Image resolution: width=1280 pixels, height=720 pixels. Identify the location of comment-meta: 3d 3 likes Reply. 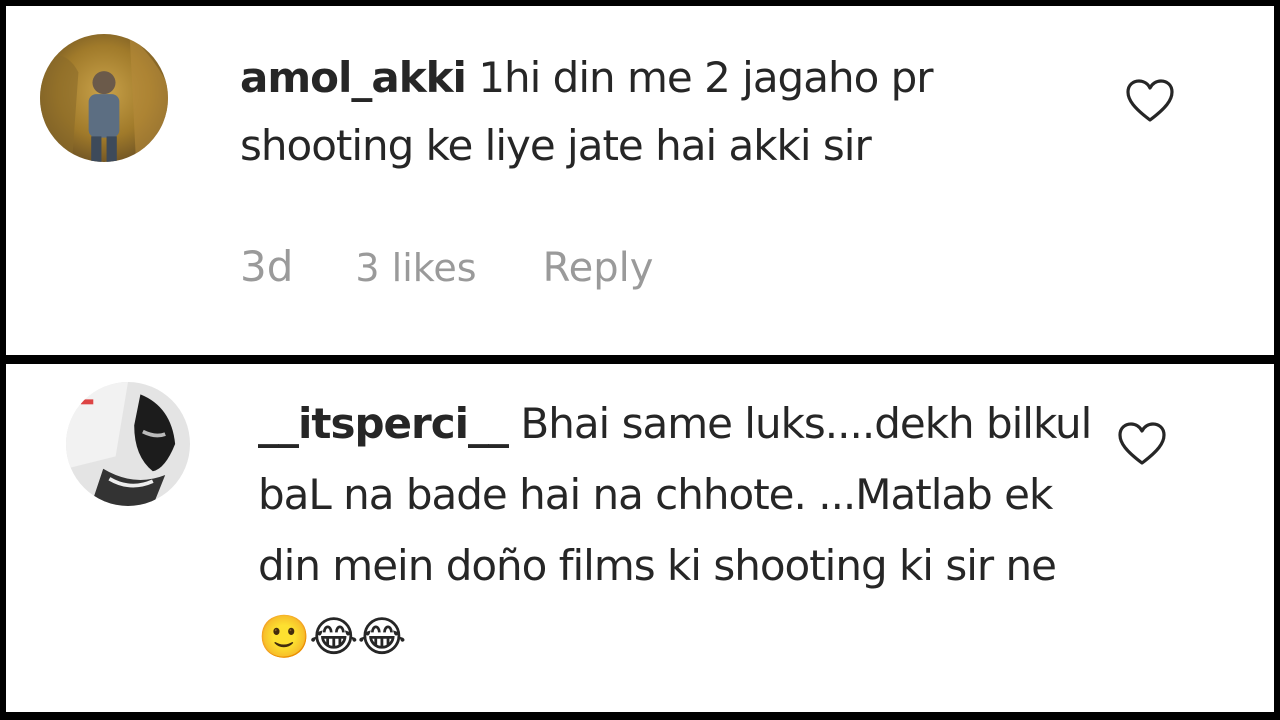
(446, 266).